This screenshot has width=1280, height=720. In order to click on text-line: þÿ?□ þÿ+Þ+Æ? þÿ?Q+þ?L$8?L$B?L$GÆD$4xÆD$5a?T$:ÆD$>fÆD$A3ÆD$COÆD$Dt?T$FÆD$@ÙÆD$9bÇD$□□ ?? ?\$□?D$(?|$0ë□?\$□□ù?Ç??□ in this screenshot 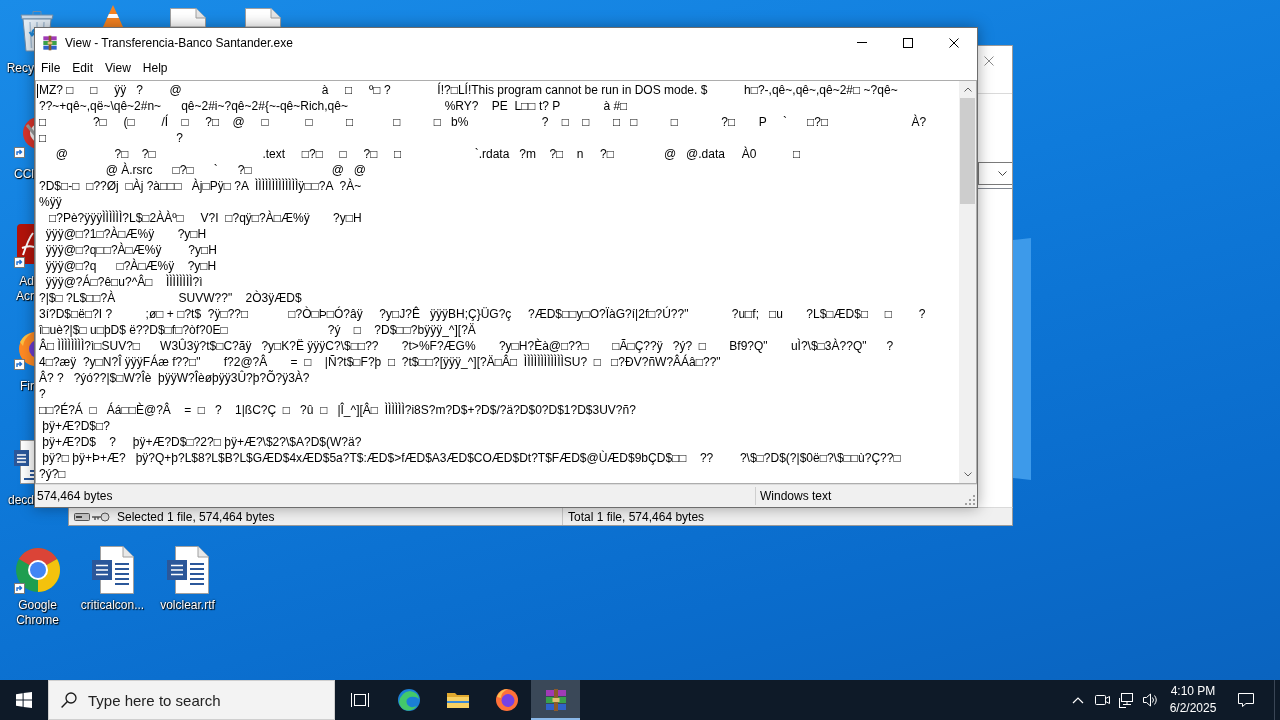, I will do `click(471, 458)`.